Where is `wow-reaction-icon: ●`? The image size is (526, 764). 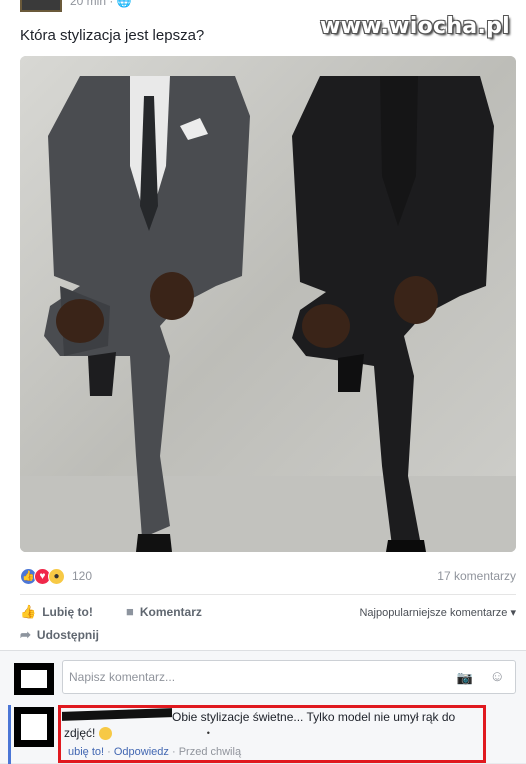 wow-reaction-icon: ● is located at coordinates (56, 576).